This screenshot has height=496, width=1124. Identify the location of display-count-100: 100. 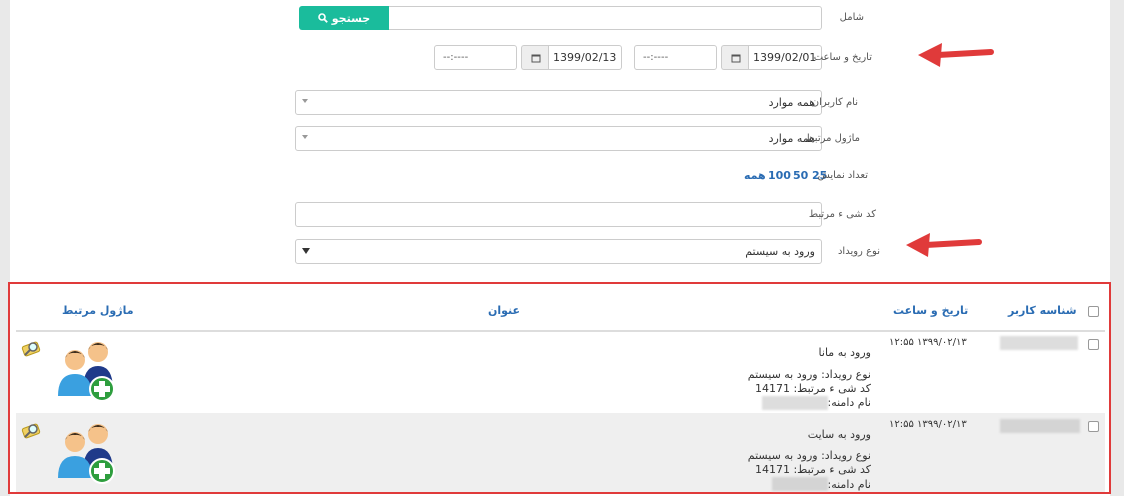
(779, 175).